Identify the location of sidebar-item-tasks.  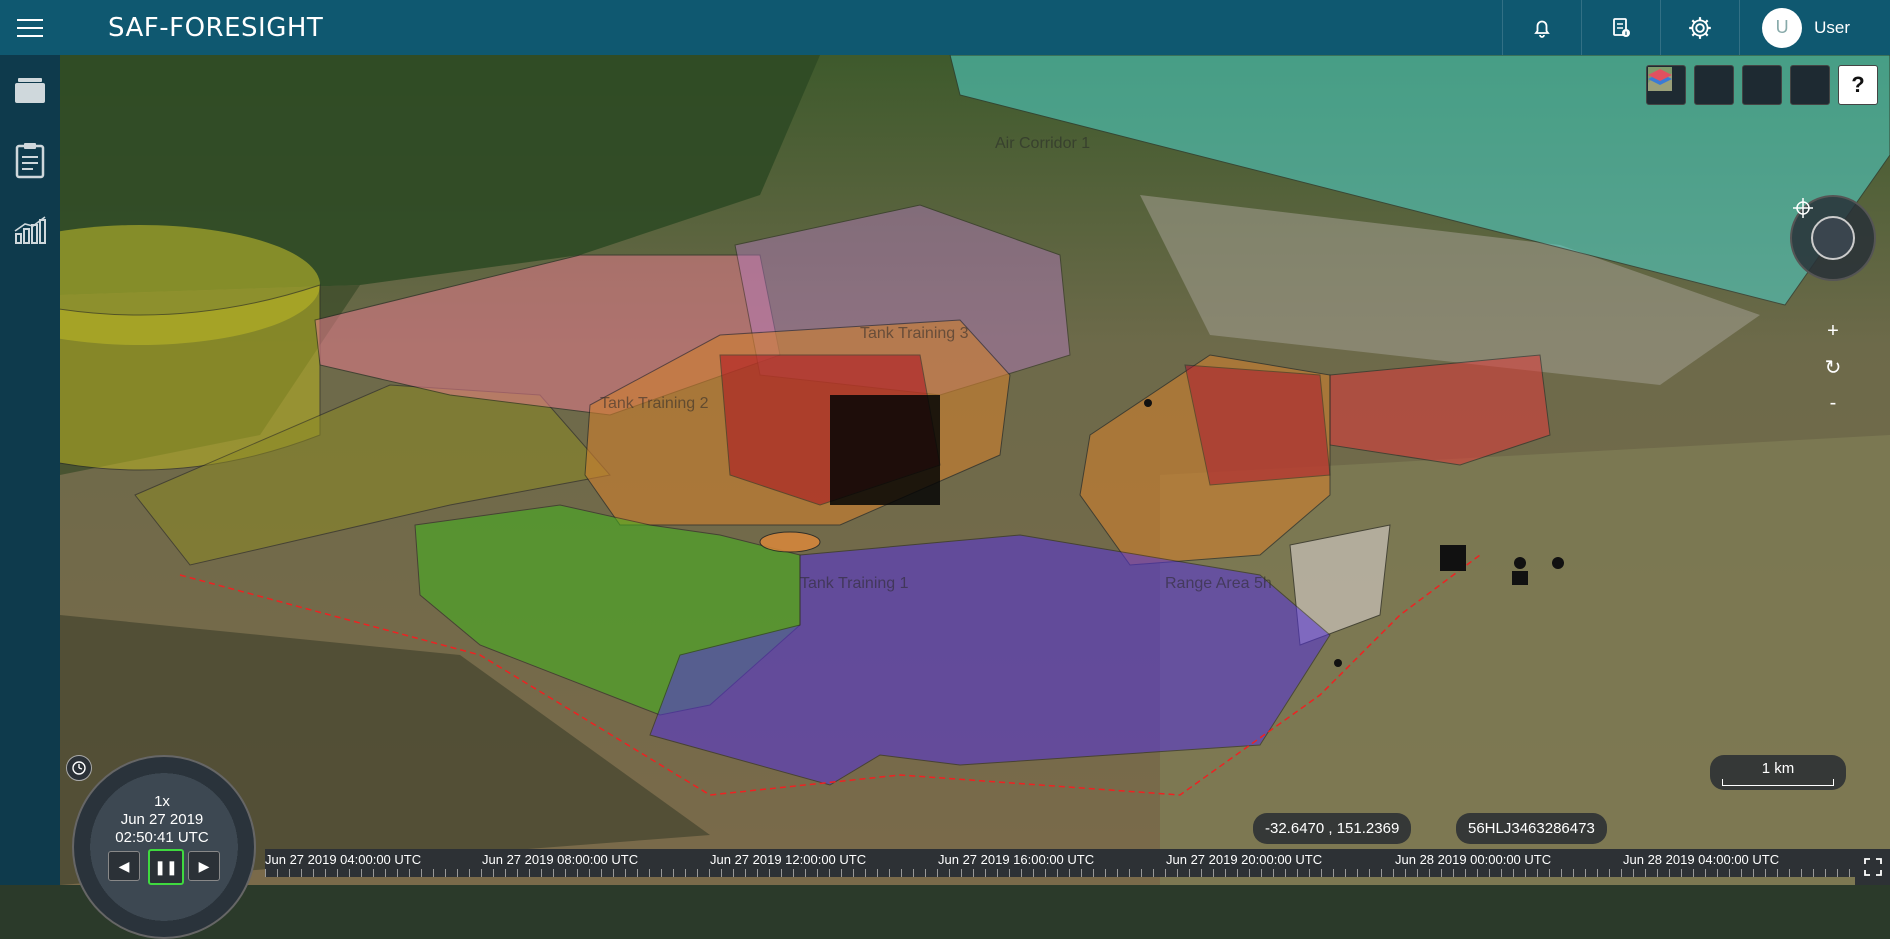
(30, 160).